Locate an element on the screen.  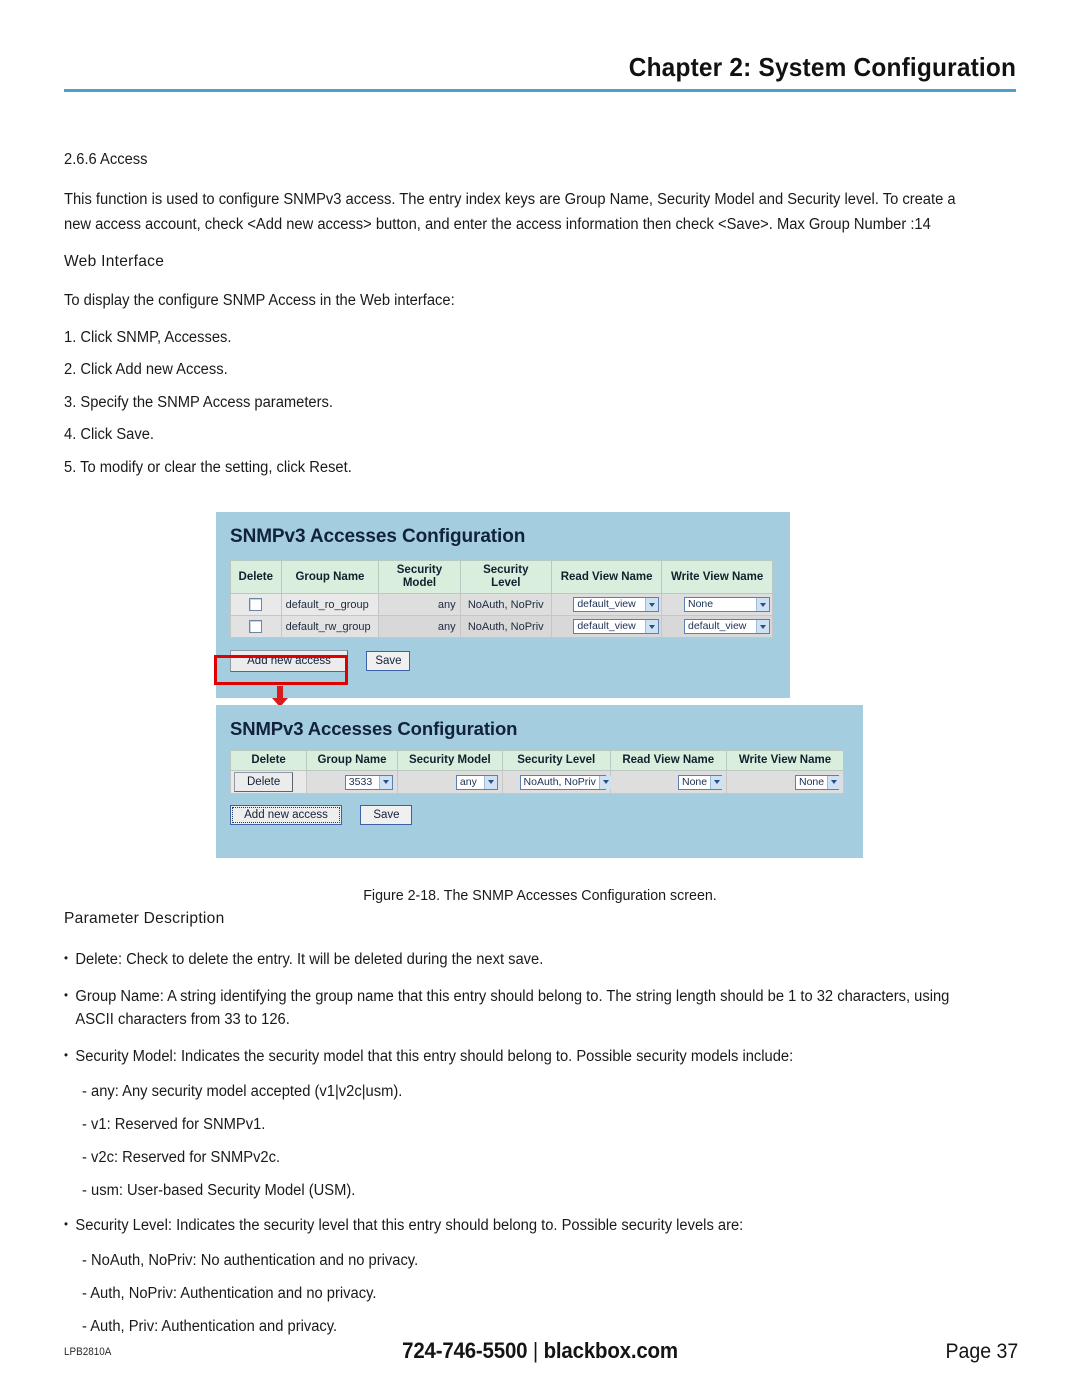
panel2-col-security-level: Security Level is located at coordinates (556, 760).